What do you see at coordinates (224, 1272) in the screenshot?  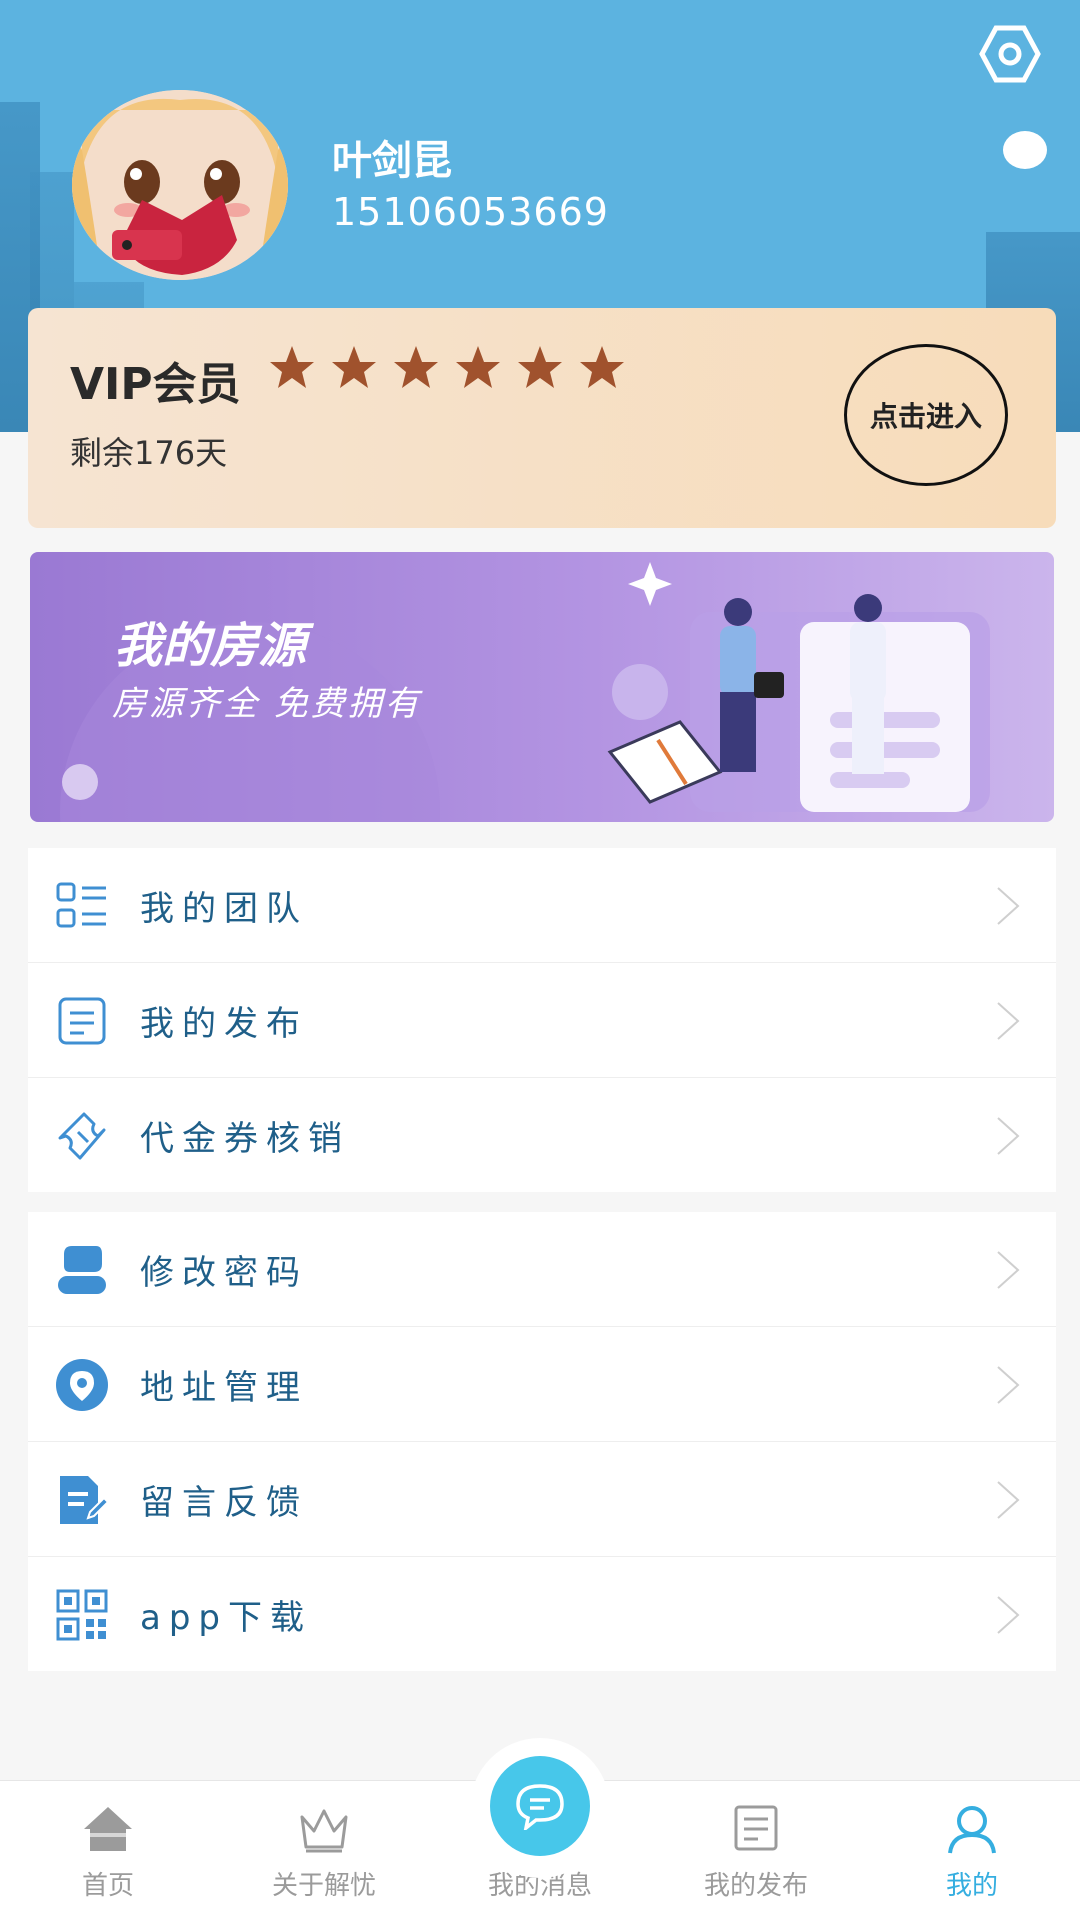 I see `menu-item-label: 修改密码` at bounding box center [224, 1272].